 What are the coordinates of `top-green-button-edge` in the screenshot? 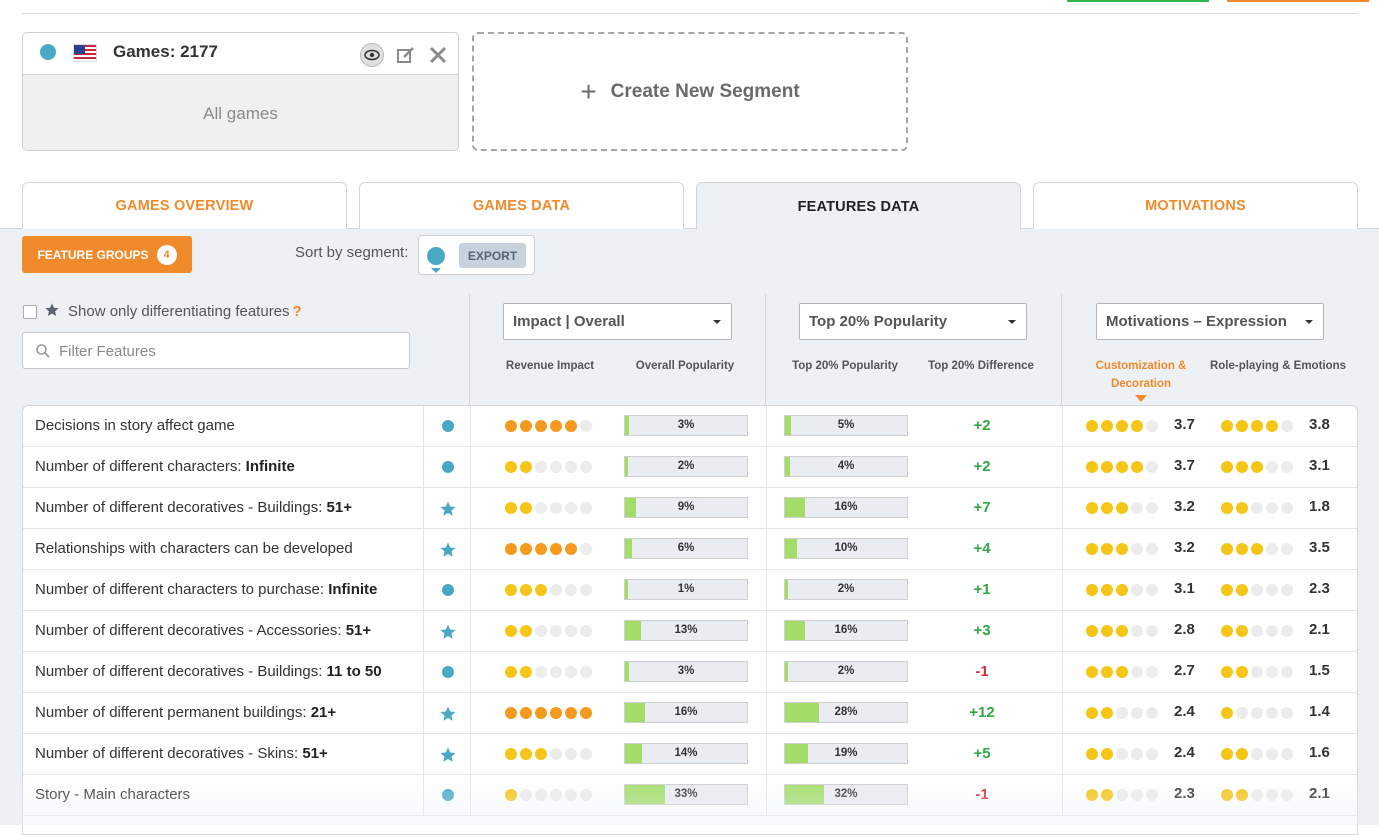 It's located at (1138, 1).